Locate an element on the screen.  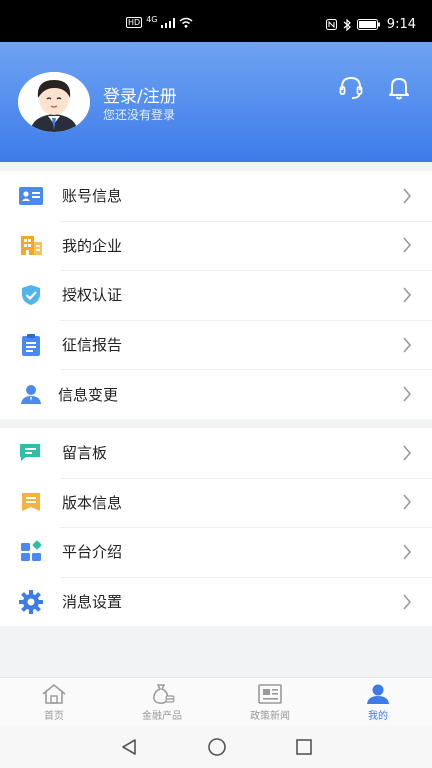
home-circle-icon is located at coordinates (217, 747).